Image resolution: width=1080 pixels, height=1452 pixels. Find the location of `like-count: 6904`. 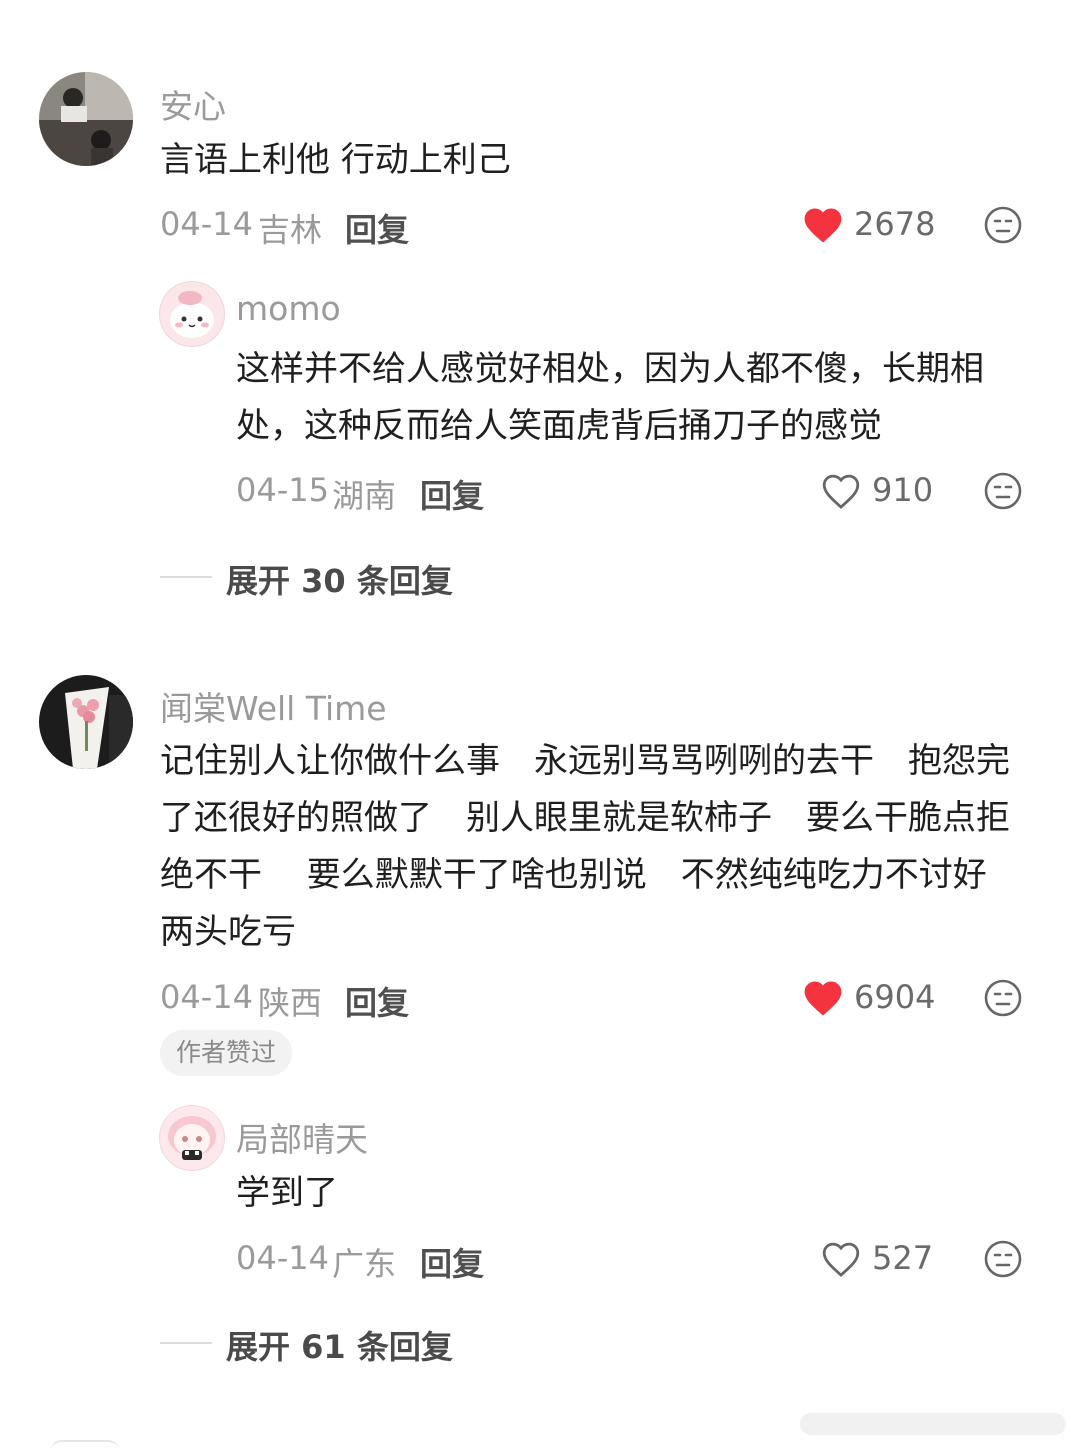

like-count: 6904 is located at coordinates (895, 997).